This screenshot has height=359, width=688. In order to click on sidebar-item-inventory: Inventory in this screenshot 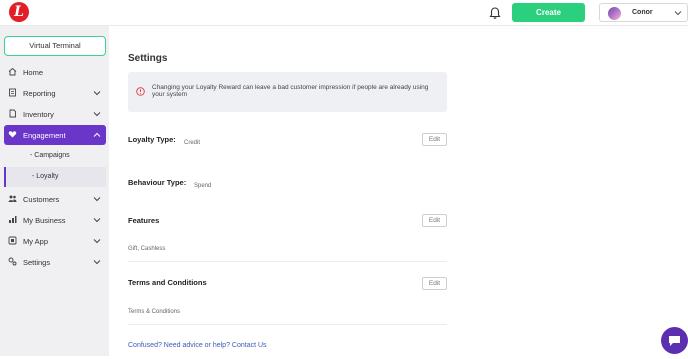, I will do `click(55, 114)`.